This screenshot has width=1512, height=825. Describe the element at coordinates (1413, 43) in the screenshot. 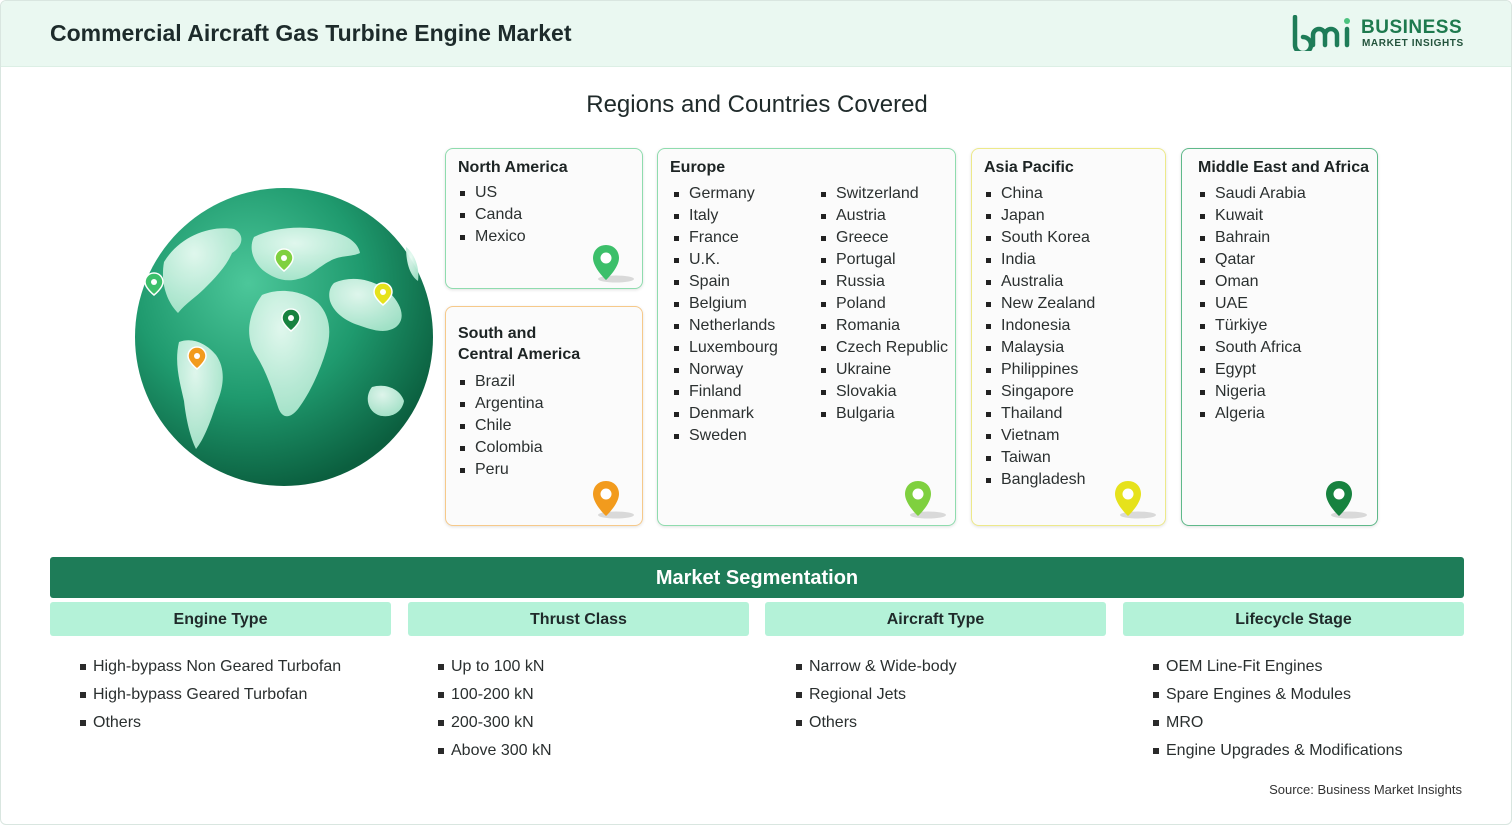

I see `logo-text-market-insights: MARKET INSIGHTS` at that location.